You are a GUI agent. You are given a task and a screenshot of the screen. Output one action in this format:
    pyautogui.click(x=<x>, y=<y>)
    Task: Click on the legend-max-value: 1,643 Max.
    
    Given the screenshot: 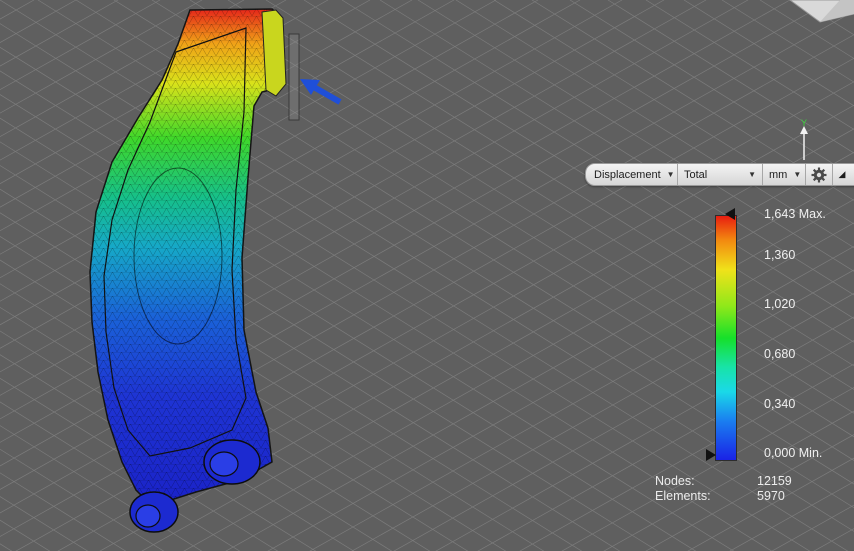 What is the action you would take?
    pyautogui.click(x=795, y=214)
    